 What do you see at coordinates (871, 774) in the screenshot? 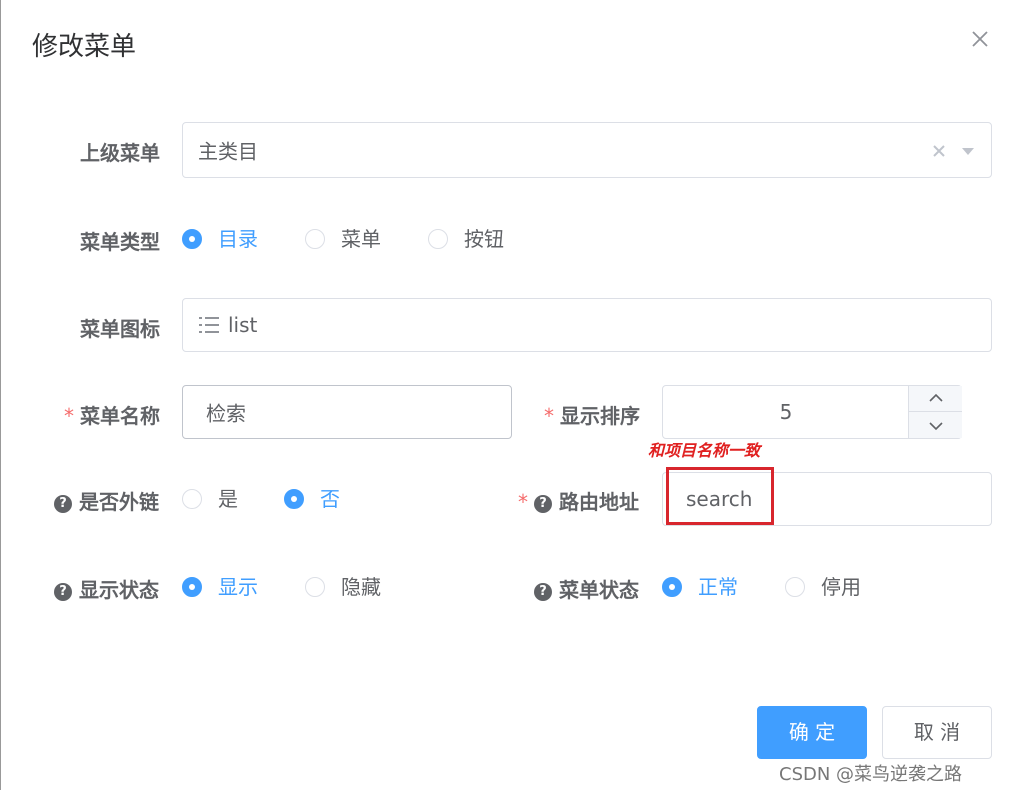
I see `watermark: CSDN @菜鸟逆袭之路` at bounding box center [871, 774].